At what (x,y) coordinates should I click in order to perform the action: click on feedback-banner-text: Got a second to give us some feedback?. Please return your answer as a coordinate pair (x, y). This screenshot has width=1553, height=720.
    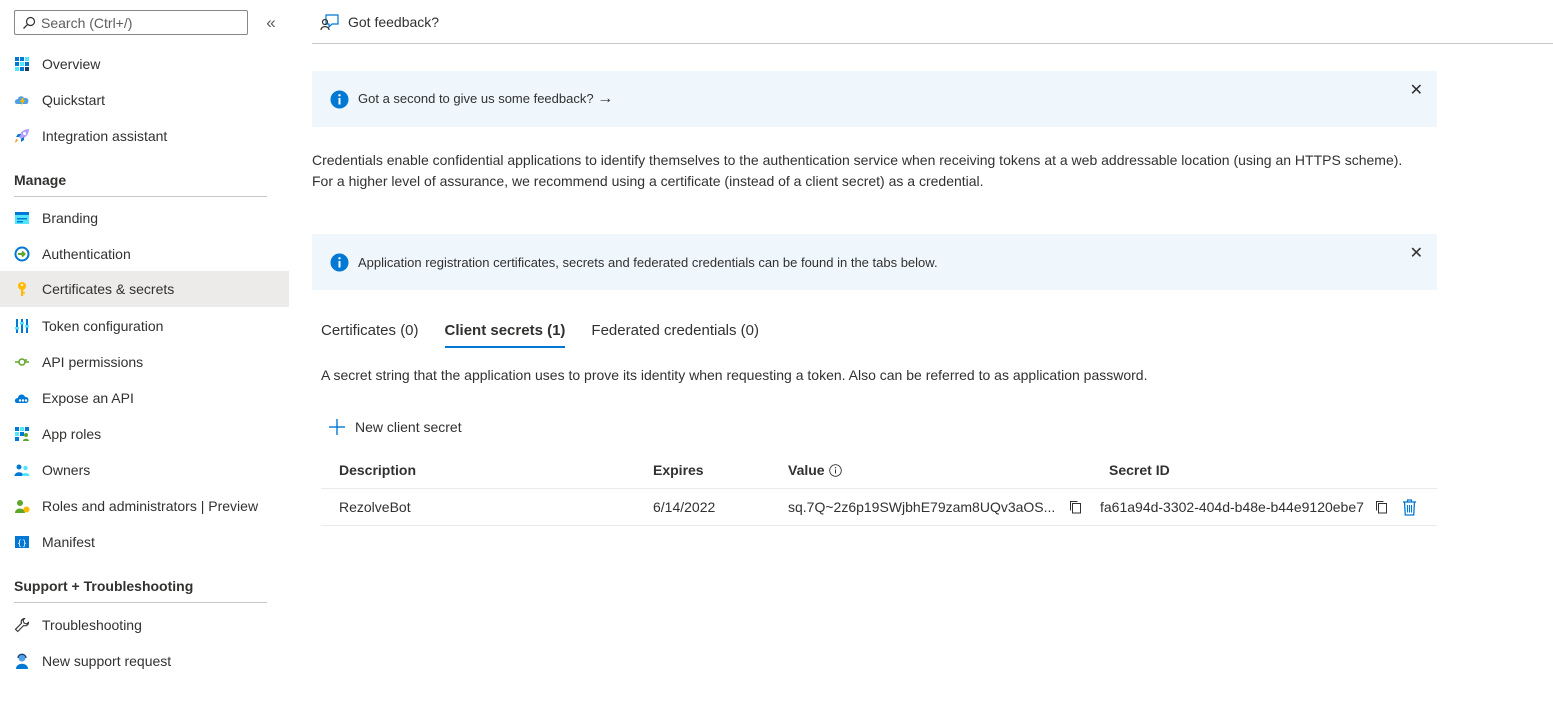
    Looking at the image, I should click on (476, 98).